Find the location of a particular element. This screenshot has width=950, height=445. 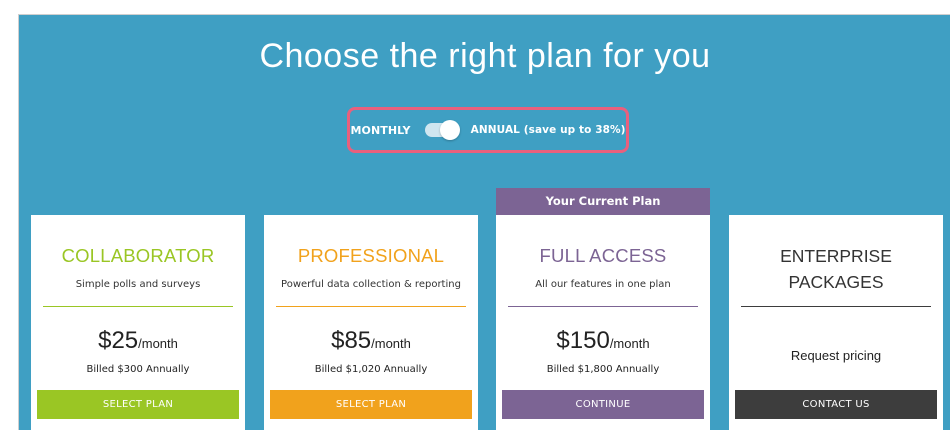

plan-name-line2: PACKAGES is located at coordinates (836, 282).